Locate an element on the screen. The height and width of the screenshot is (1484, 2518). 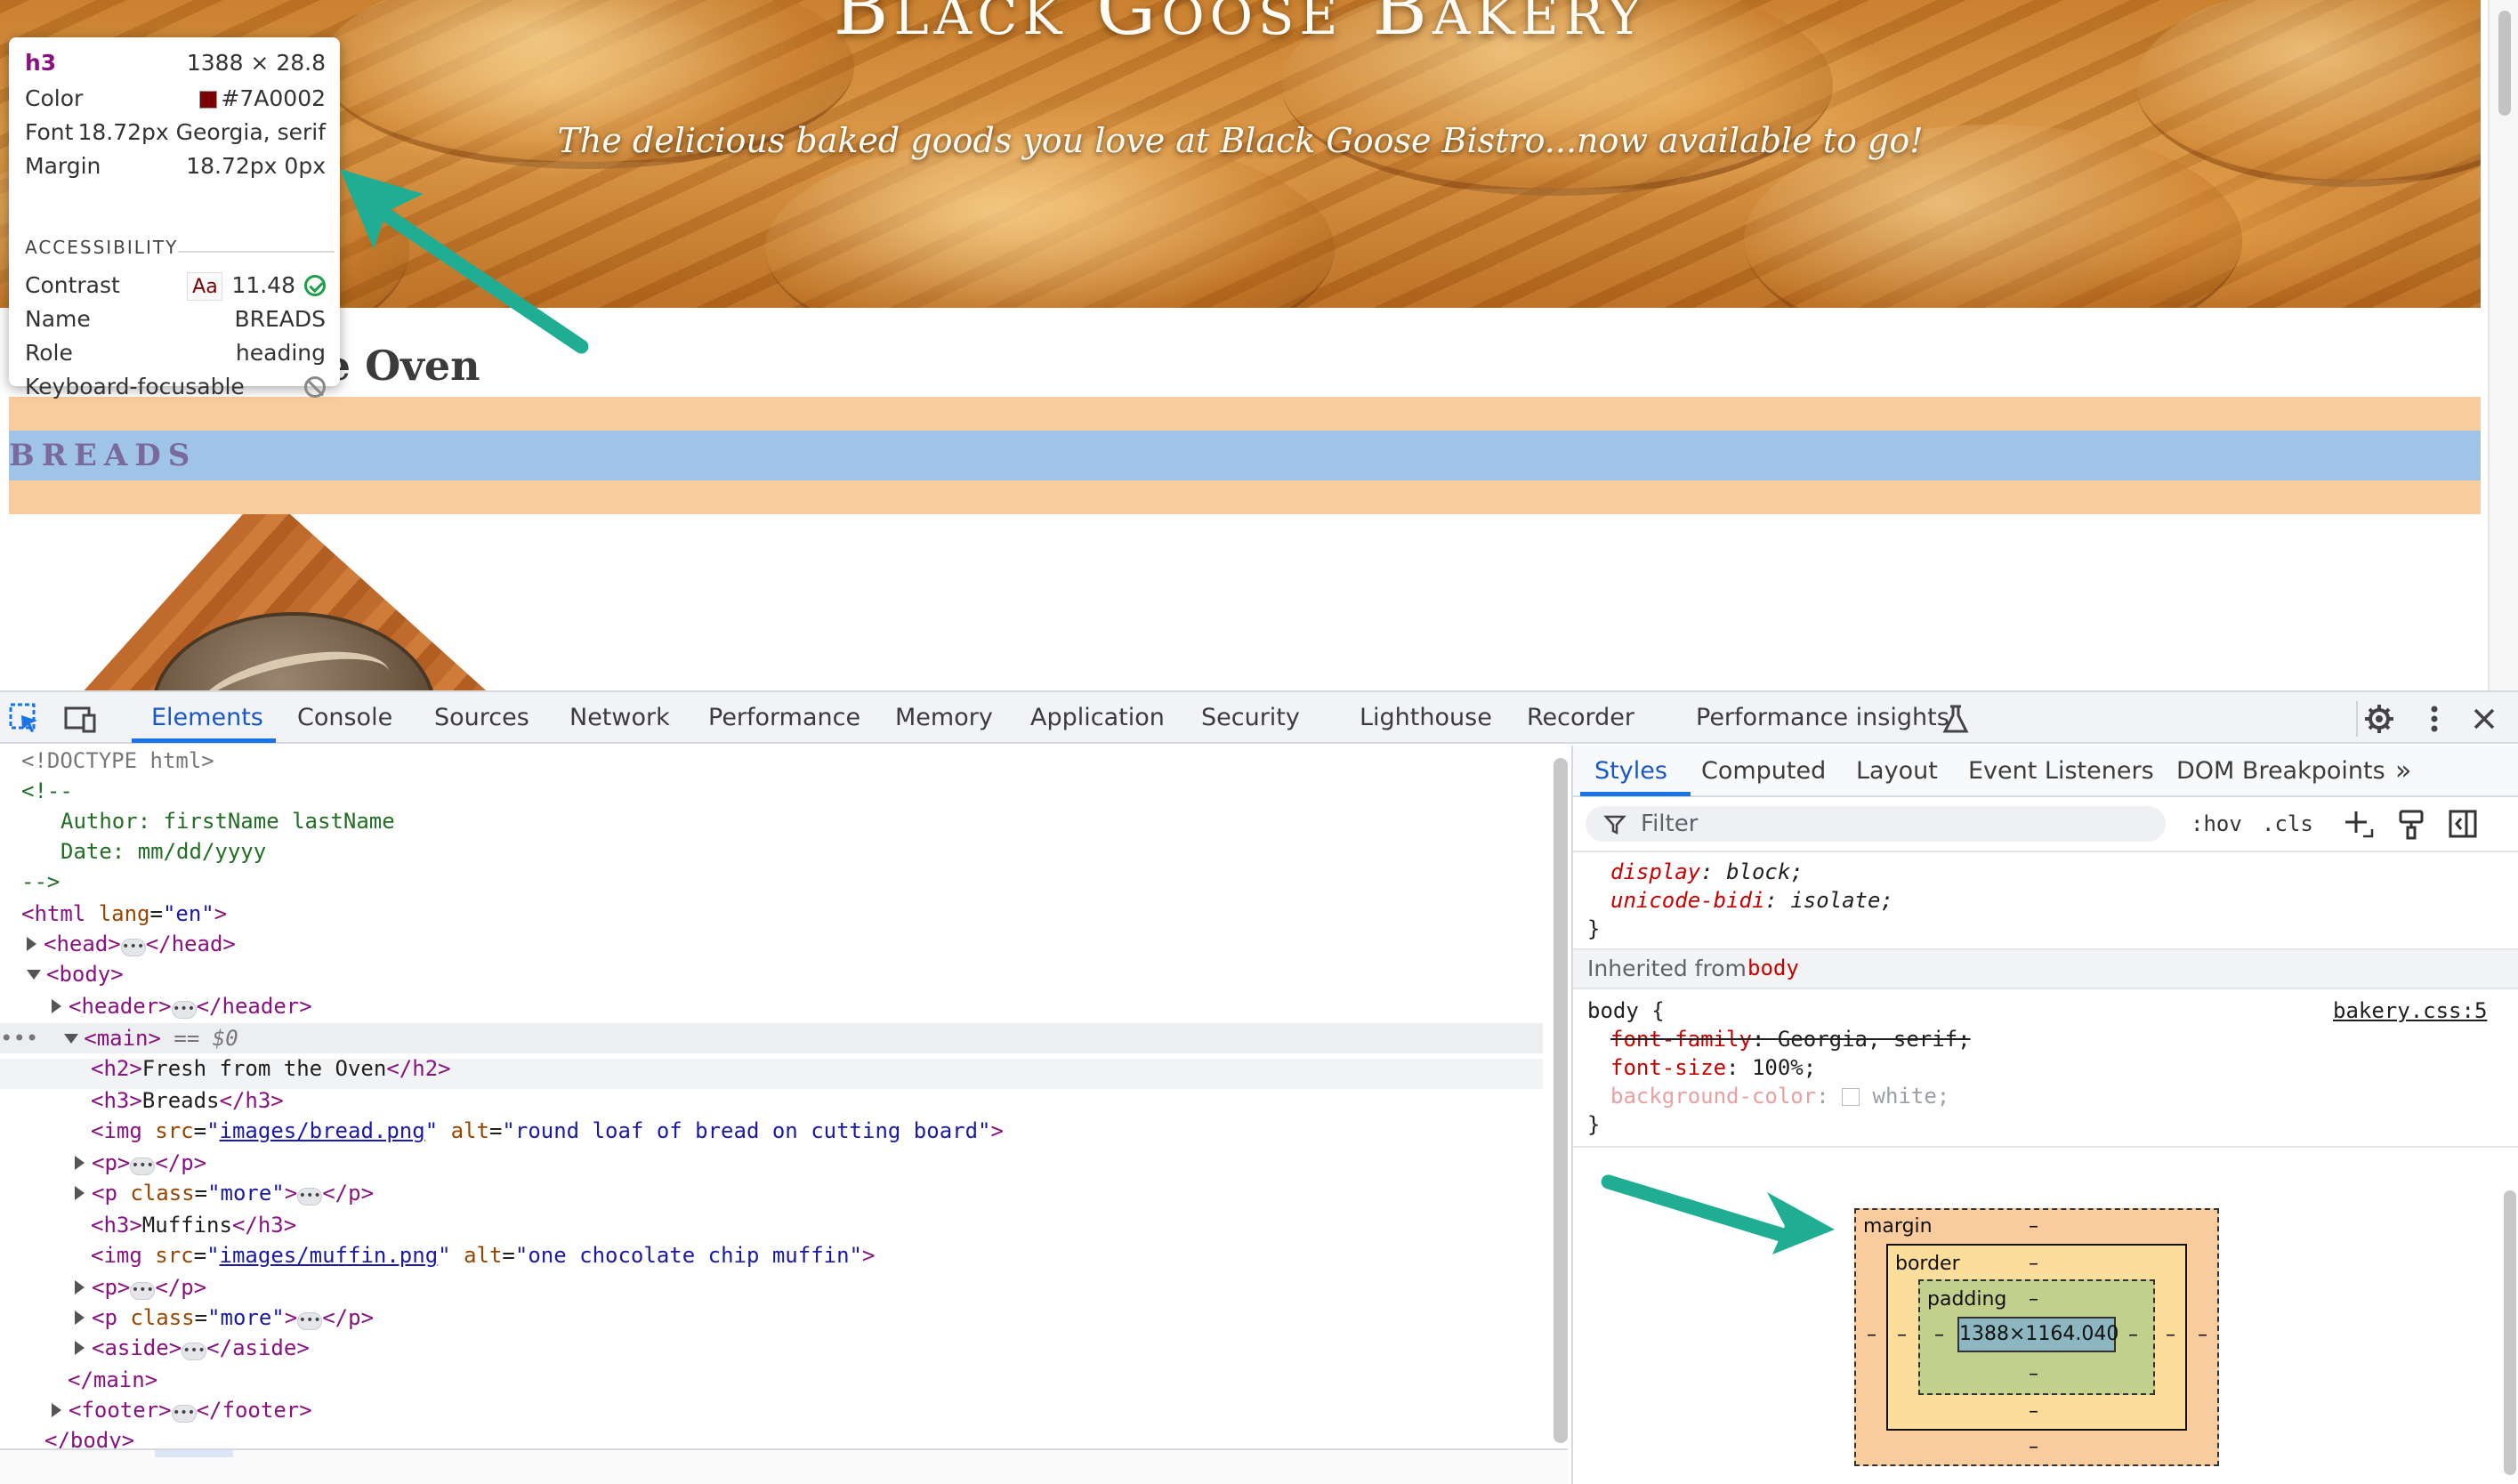
more-tabs-chevron-icon: » is located at coordinates (2403, 771).